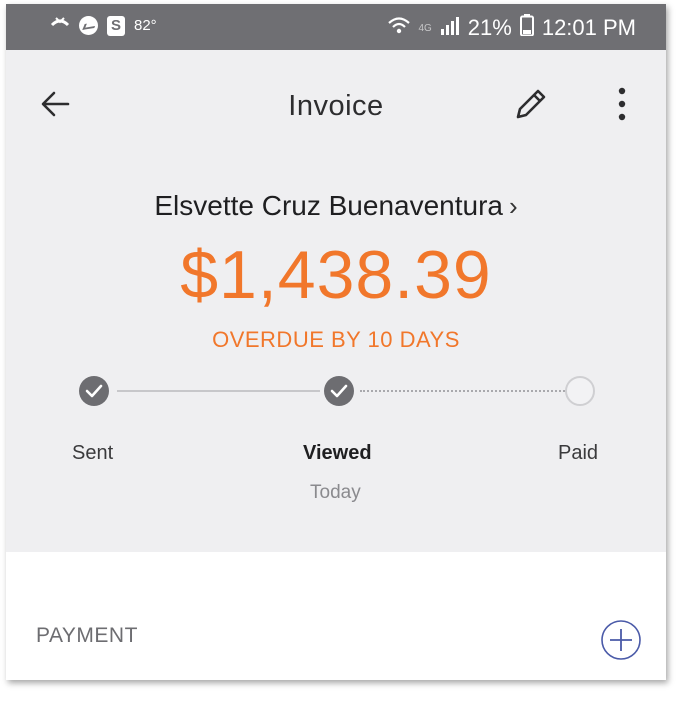 This screenshot has height=702, width=690. I want to click on step-label-paid: Paid, so click(578, 453).